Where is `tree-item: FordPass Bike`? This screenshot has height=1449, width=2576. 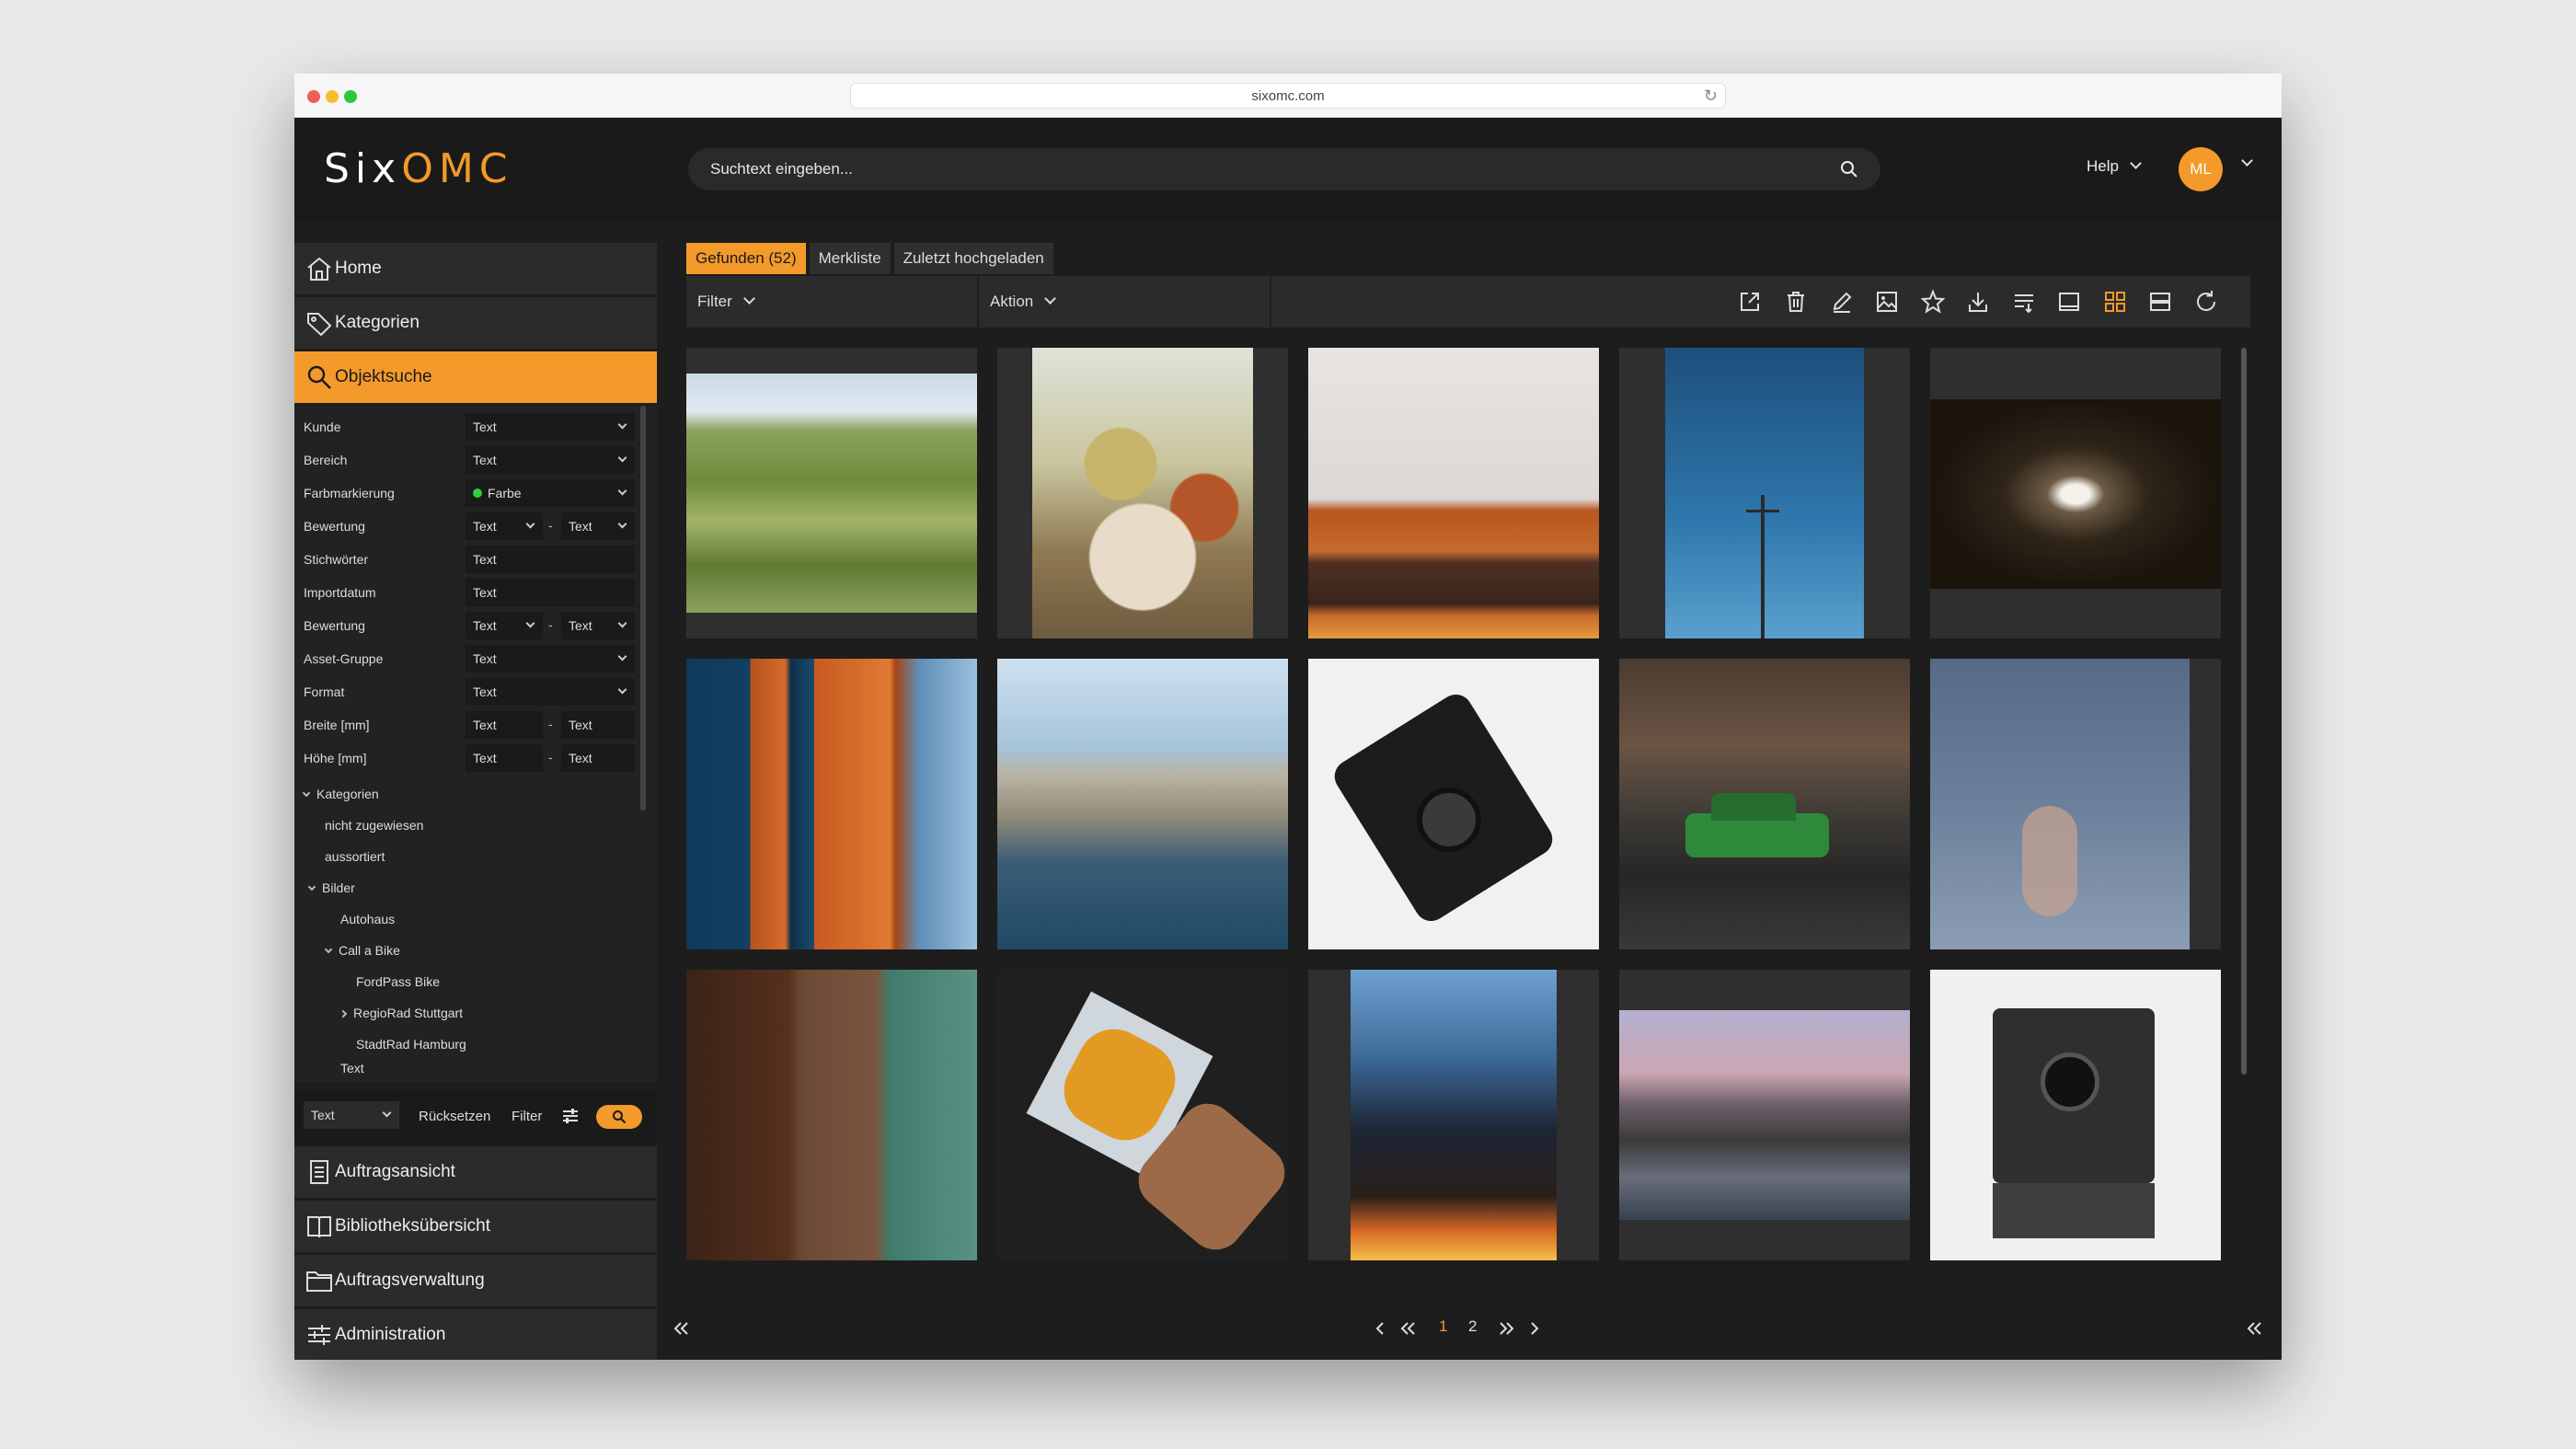
tree-item: FordPass Bike is located at coordinates (398, 982).